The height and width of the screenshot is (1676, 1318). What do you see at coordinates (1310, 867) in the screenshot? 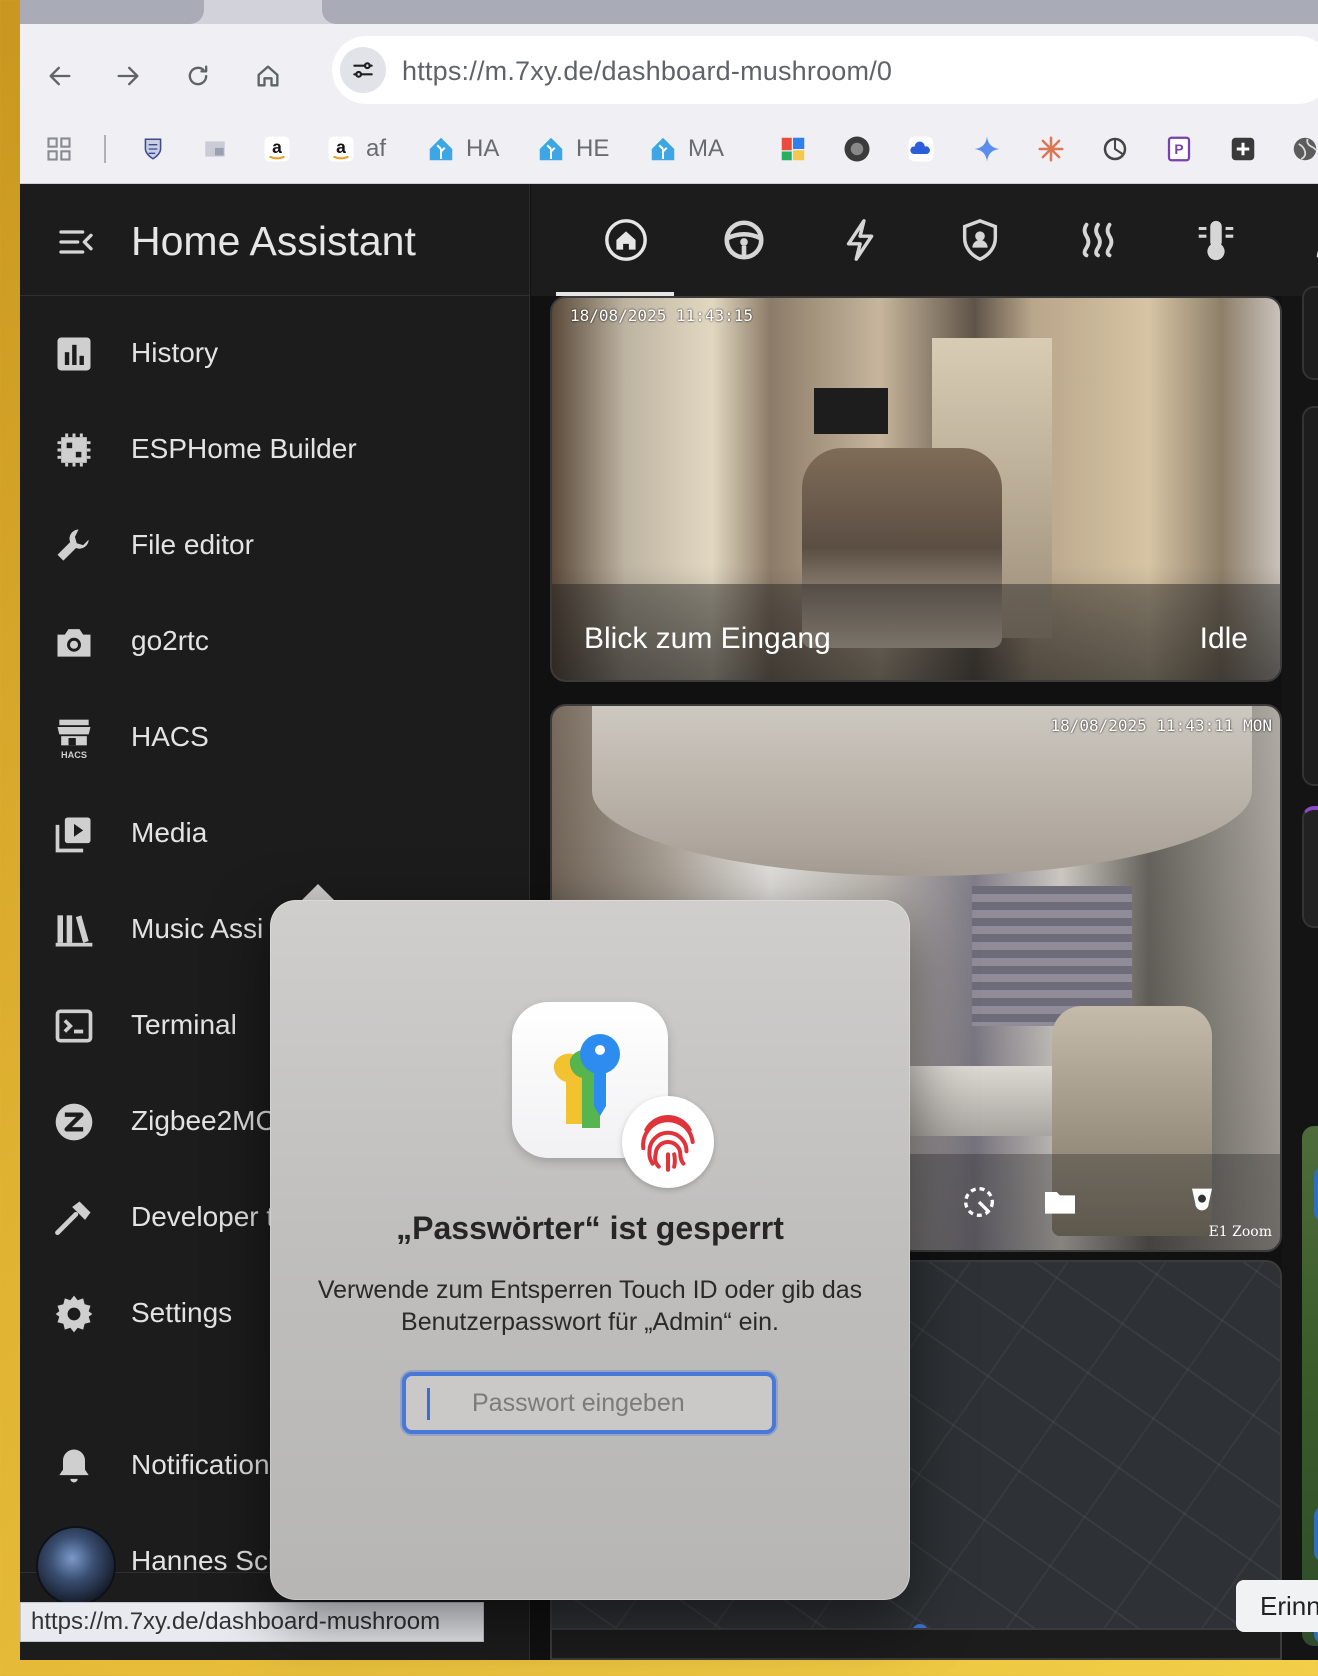
I see `partial-card: 1 0` at bounding box center [1310, 867].